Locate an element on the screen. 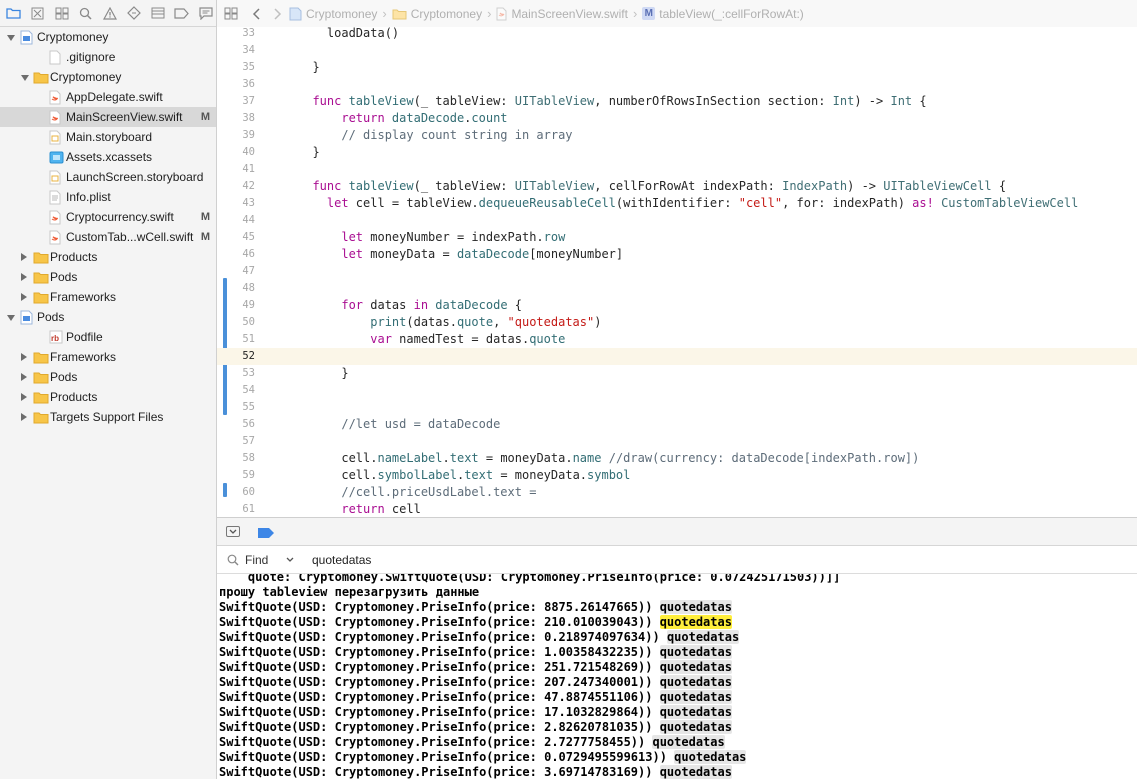 This screenshot has height=779, width=1137. code-line: 45 let moneyNumber = indexPath.row is located at coordinates (677, 237).